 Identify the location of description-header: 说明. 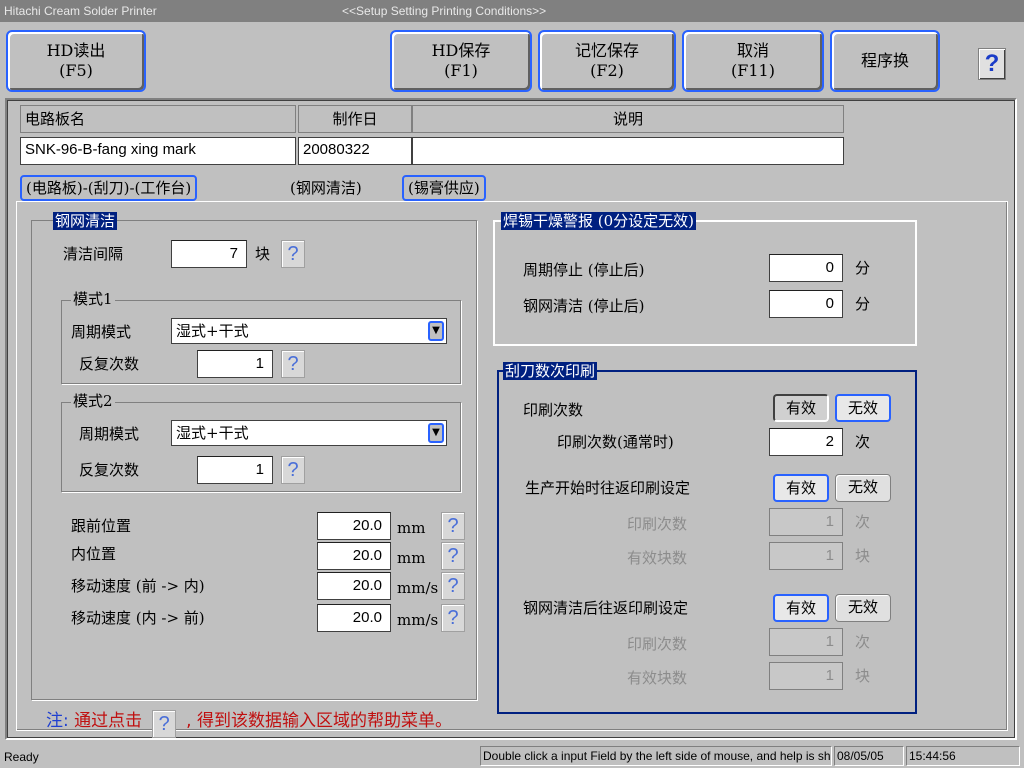
(628, 119).